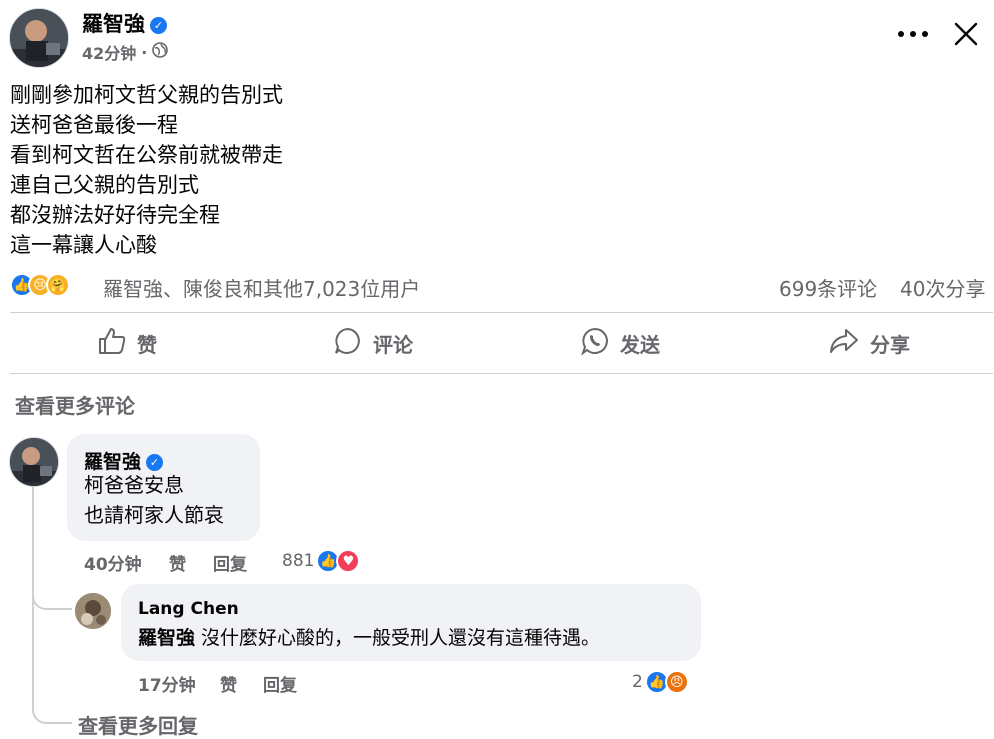  What do you see at coordinates (138, 724) in the screenshot?
I see `view-more-replies-link: 查看更多回复` at bounding box center [138, 724].